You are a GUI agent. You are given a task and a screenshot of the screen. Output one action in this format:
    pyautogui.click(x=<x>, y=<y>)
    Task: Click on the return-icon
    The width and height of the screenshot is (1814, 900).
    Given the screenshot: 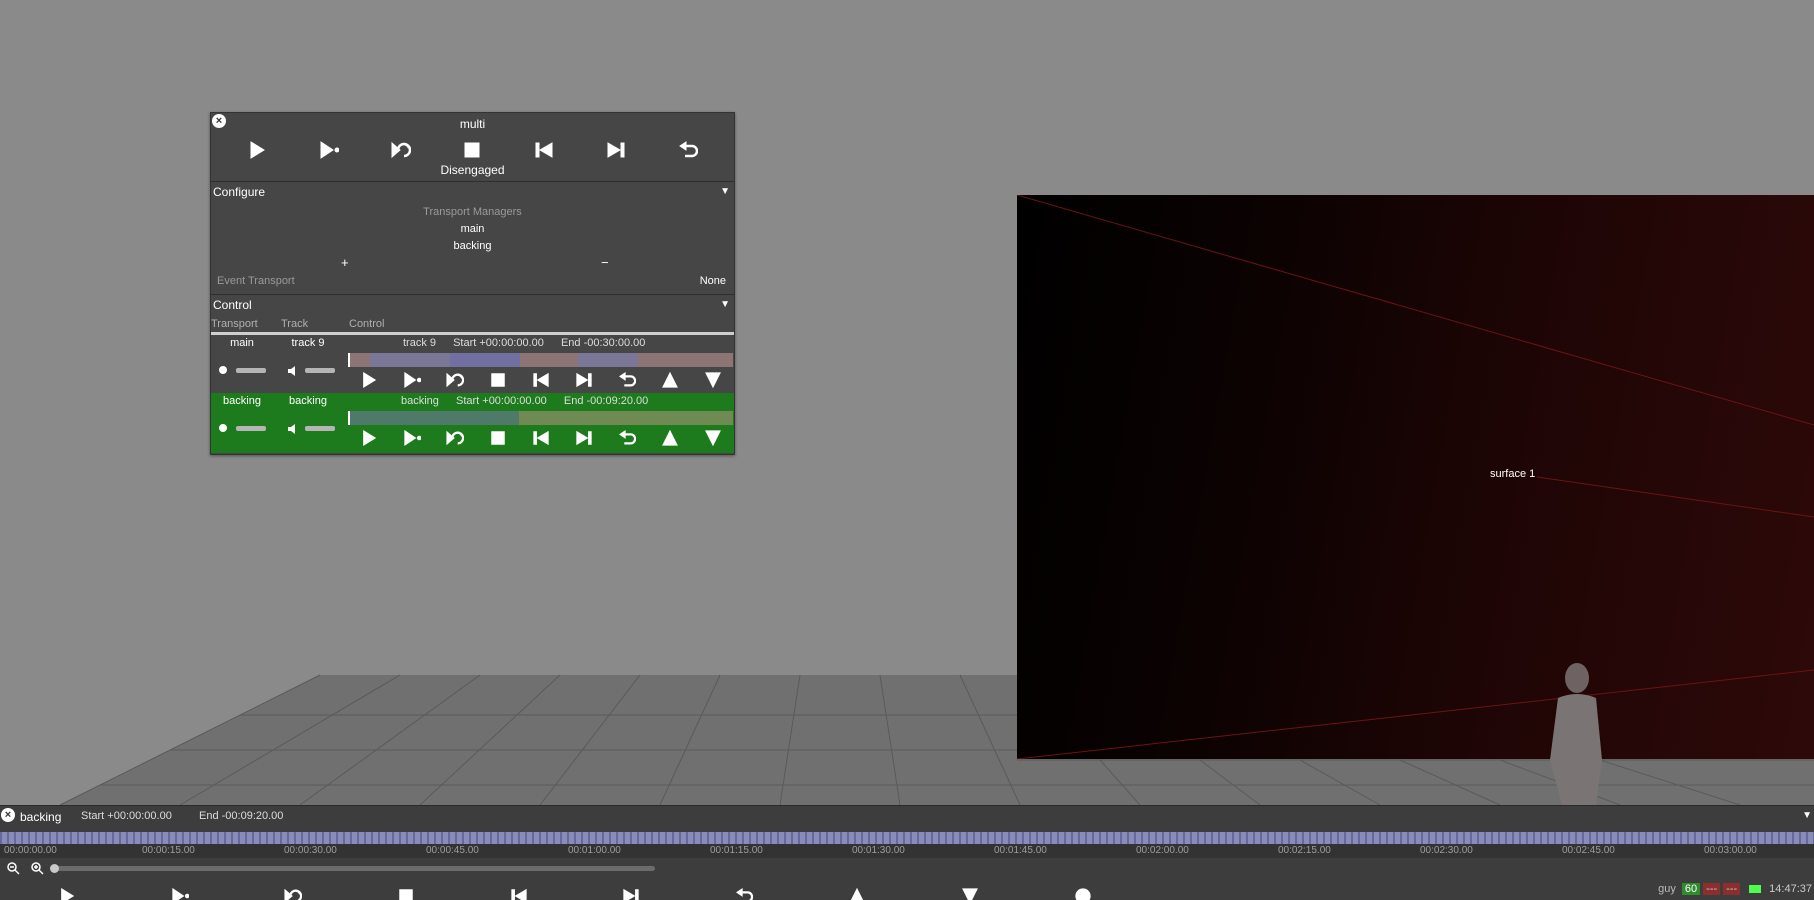 What is the action you would take?
    pyautogui.click(x=688, y=149)
    